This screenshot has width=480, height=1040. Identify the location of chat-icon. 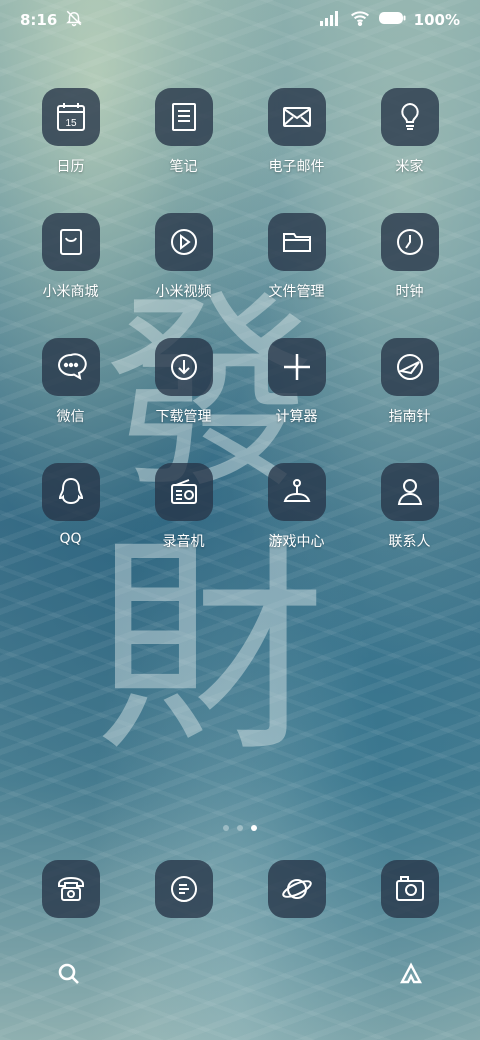
(70, 367).